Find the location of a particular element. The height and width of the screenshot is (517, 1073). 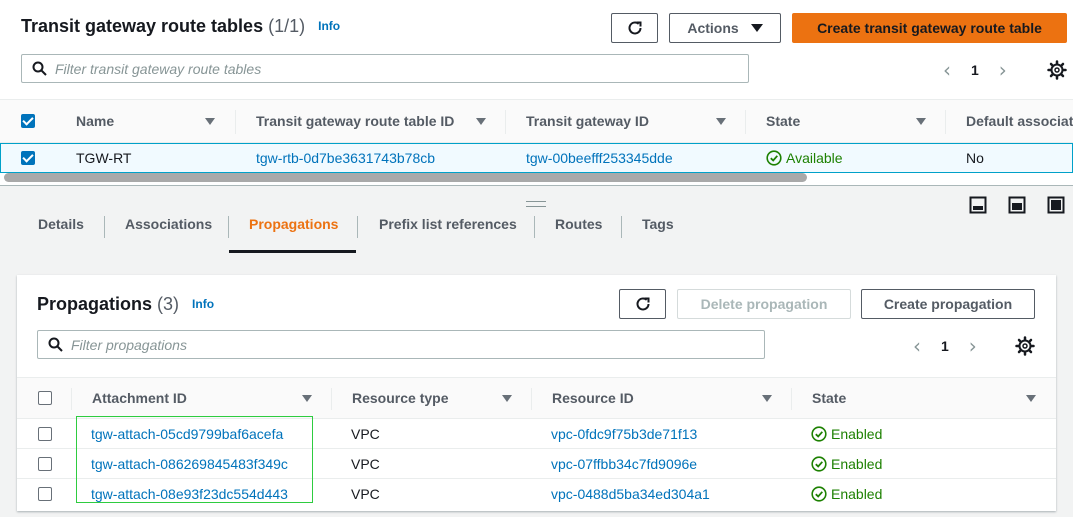

propagations-pagination: ‹ 1 › is located at coordinates (945, 346).